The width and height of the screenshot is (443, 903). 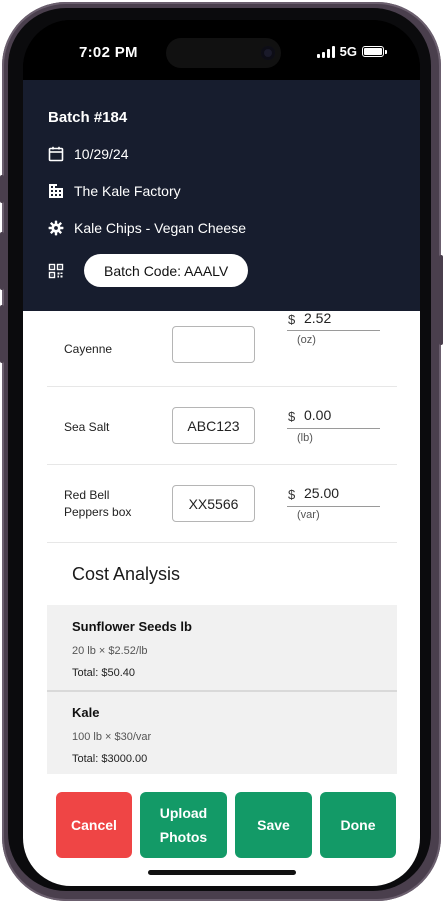 What do you see at coordinates (88, 349) in the screenshot?
I see `ingredient-name: Cayenne` at bounding box center [88, 349].